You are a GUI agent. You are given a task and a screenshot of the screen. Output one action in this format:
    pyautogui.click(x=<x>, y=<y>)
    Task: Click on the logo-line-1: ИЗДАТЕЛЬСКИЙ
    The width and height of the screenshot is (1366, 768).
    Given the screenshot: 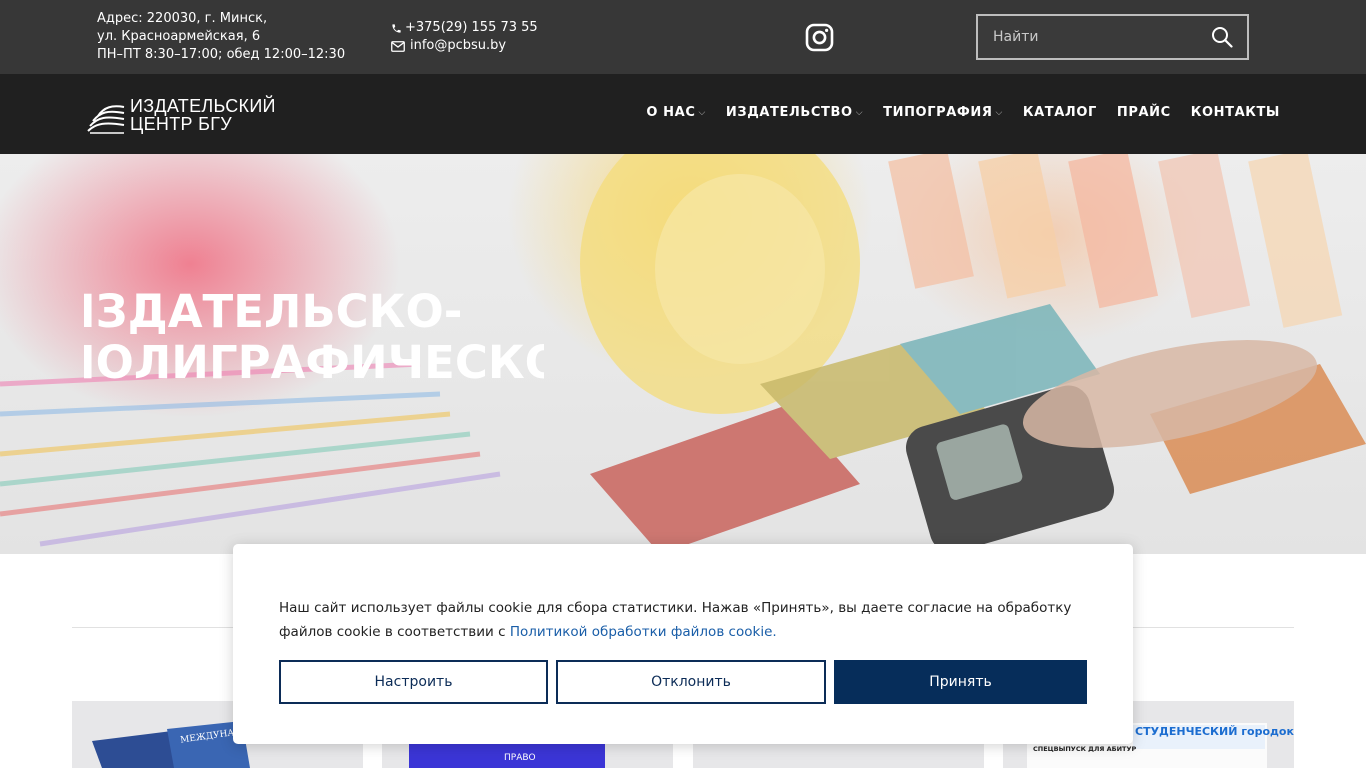 What is the action you would take?
    pyautogui.click(x=203, y=106)
    